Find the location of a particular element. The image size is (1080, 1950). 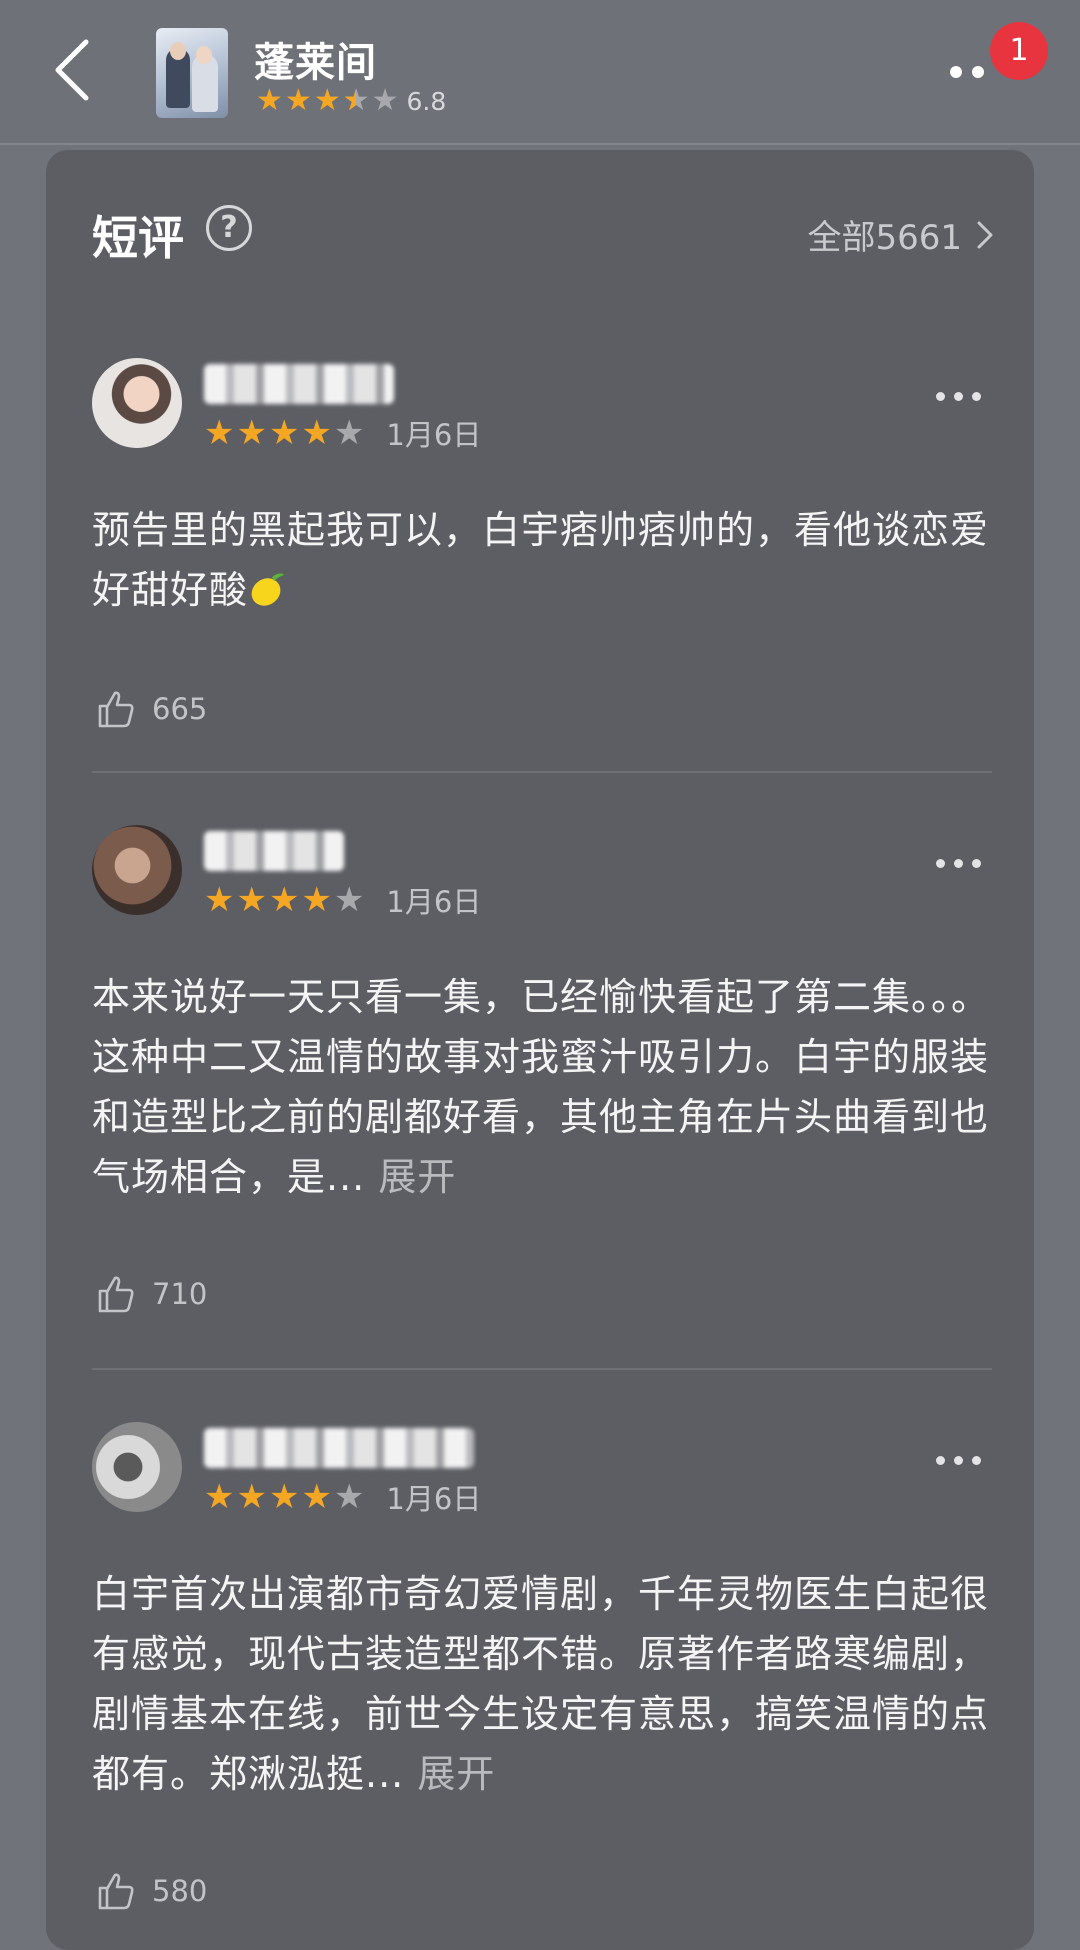

like-button: 665 is located at coordinates (151, 709).